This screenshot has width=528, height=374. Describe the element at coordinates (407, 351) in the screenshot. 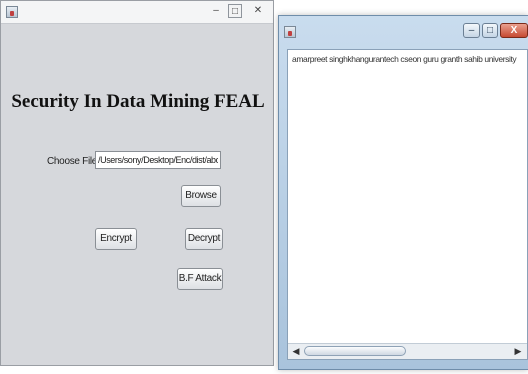

I see `horizontal-scrollbar: ◀ ▶` at that location.